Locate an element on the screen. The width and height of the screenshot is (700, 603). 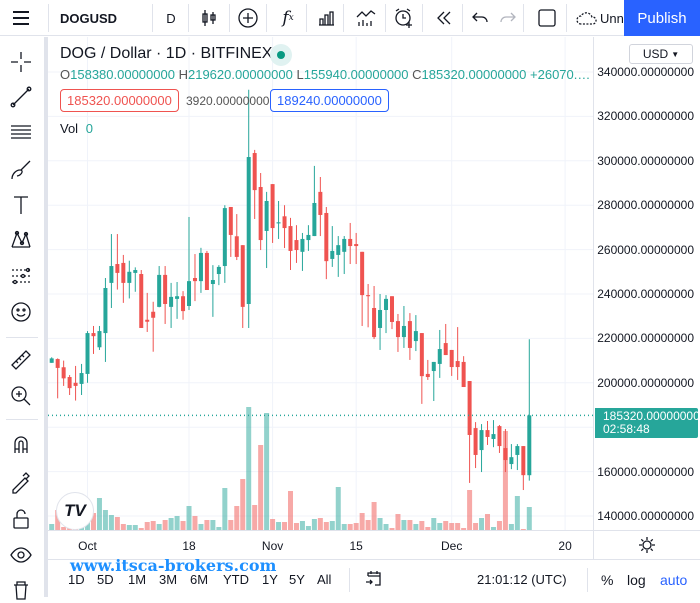
replay-icon is located at coordinates (444, 18).